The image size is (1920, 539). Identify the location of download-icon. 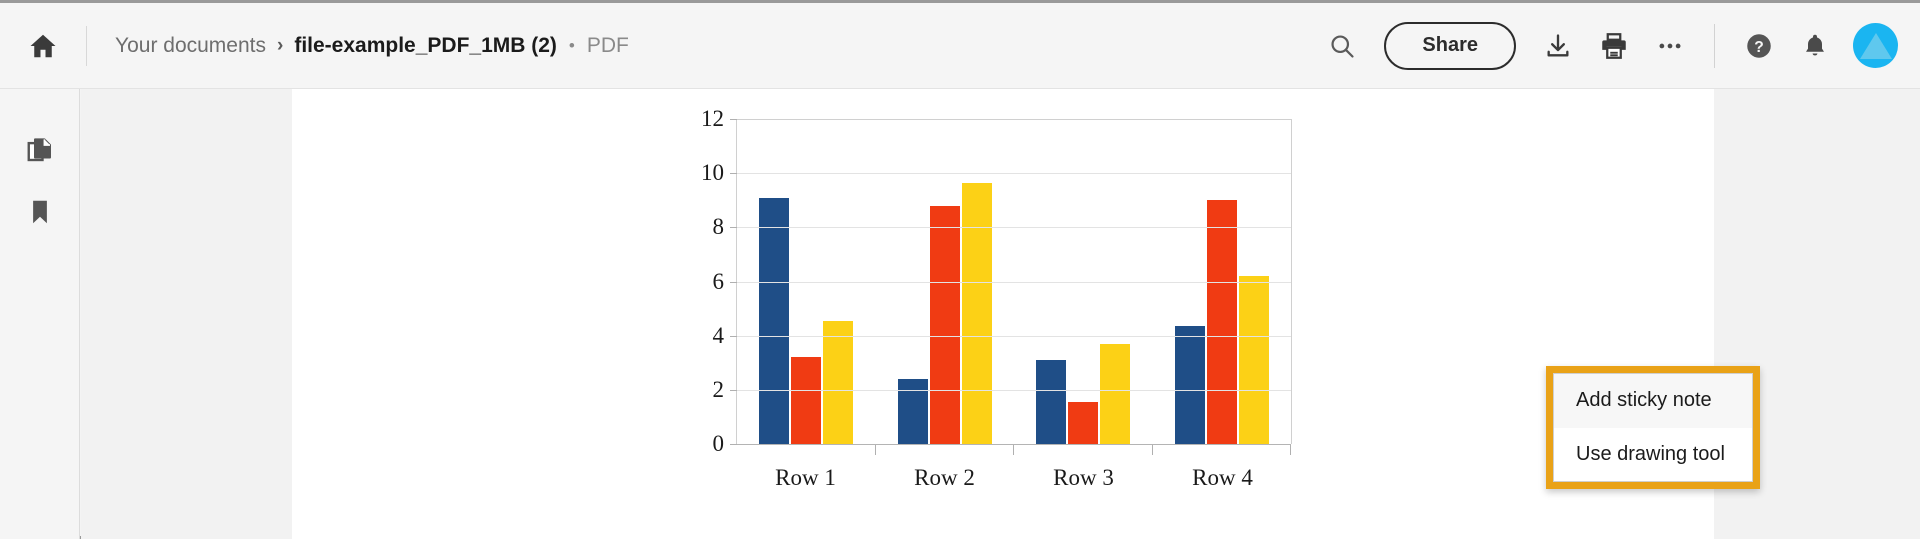
(1558, 44).